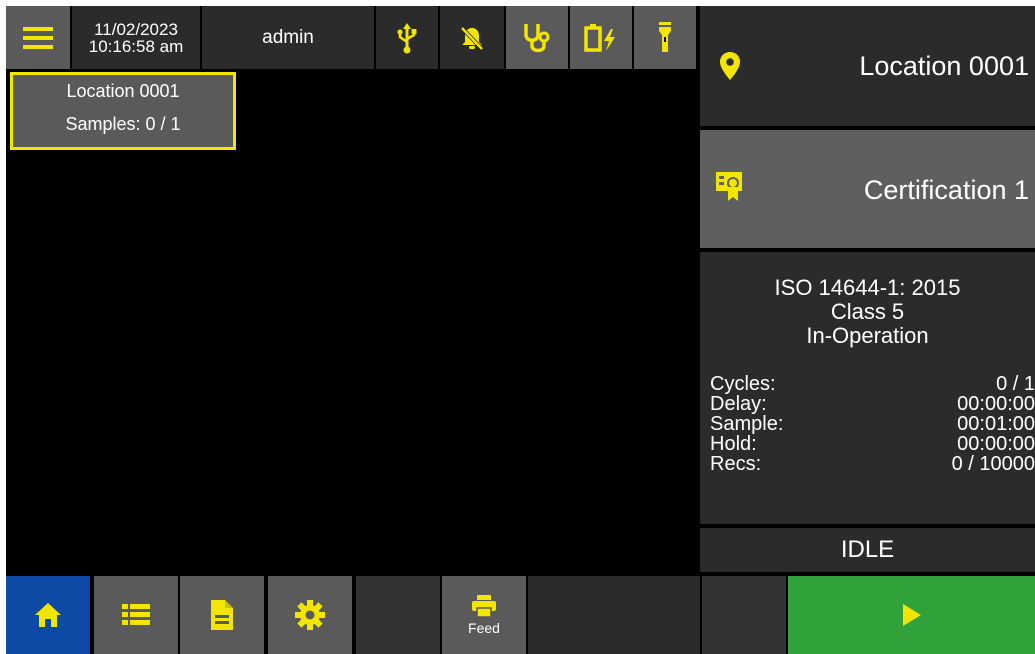  I want to click on settings-button, so click(310, 615).